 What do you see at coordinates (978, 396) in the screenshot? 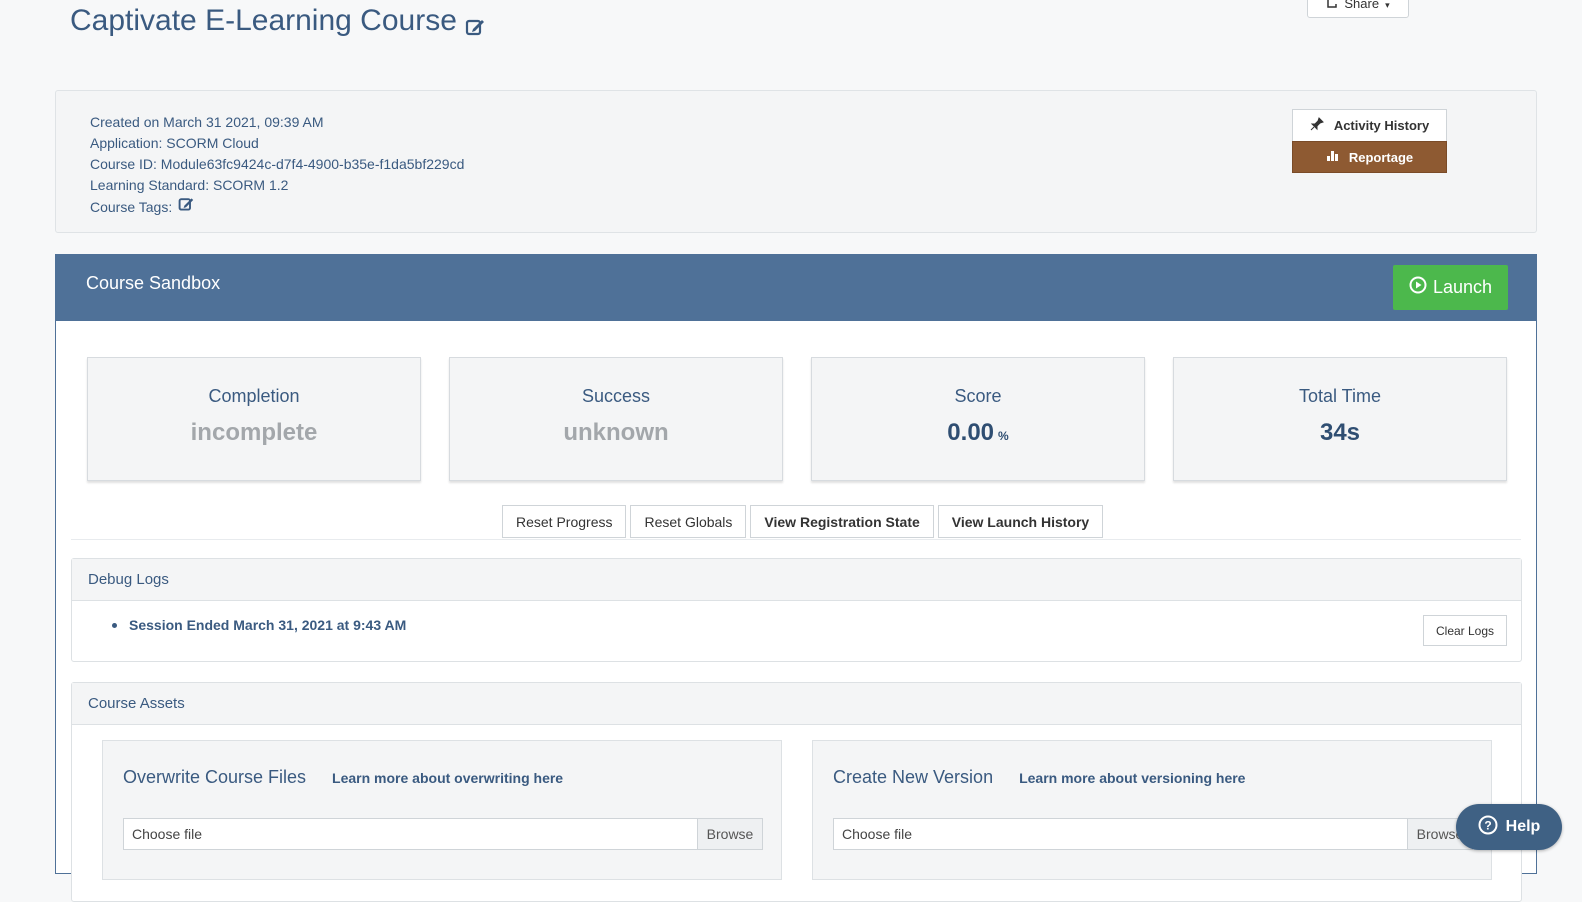
I see `score-label: Score` at bounding box center [978, 396].